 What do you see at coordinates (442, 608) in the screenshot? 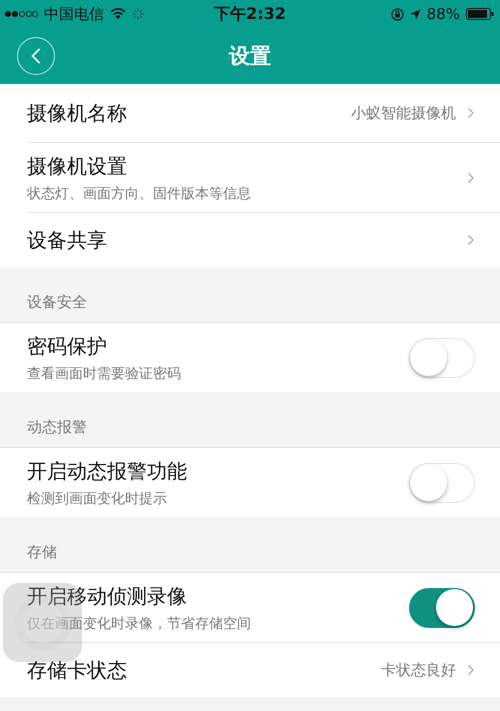
I see `toggle-switch` at bounding box center [442, 608].